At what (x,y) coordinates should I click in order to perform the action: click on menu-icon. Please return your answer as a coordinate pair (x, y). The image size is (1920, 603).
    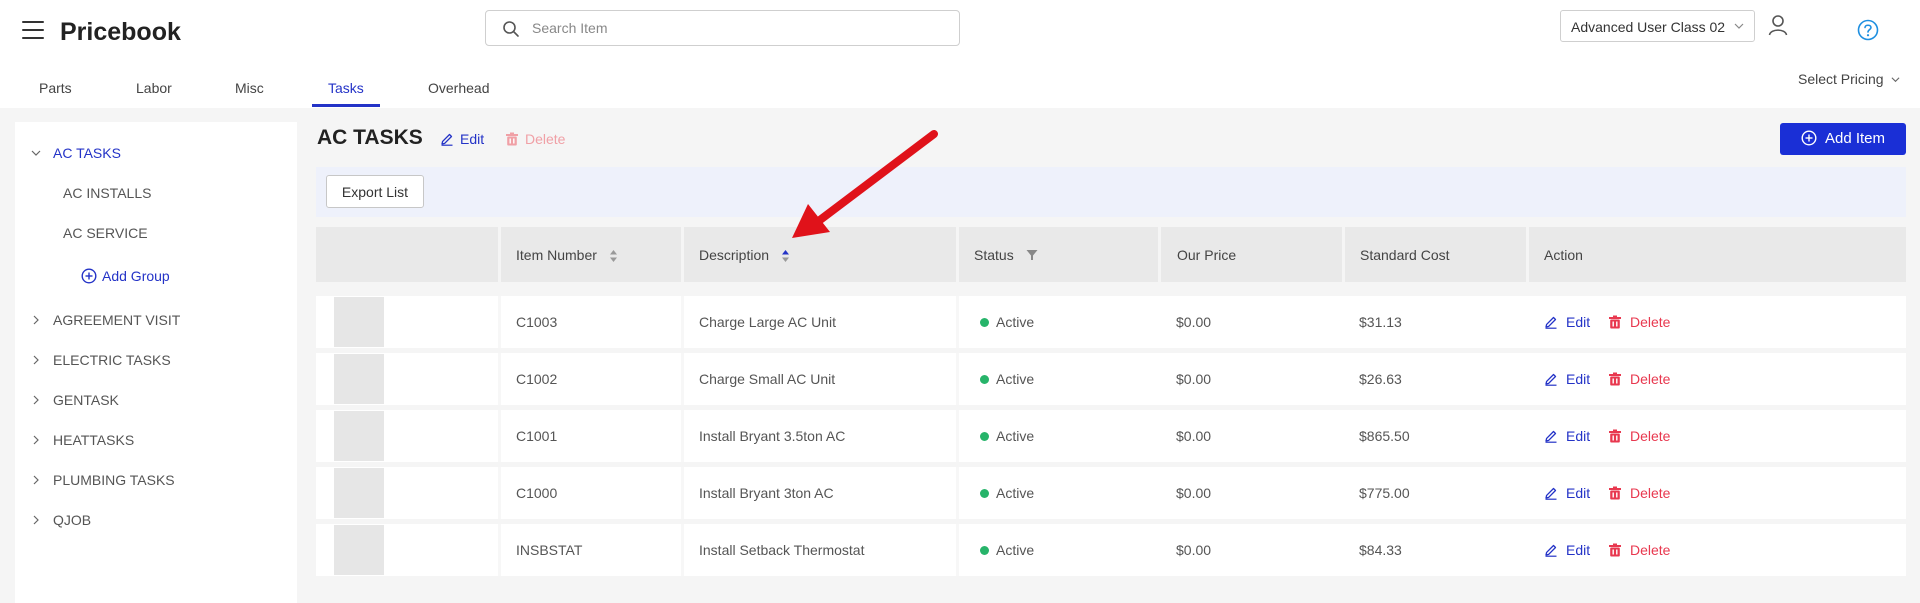
    Looking at the image, I should click on (33, 30).